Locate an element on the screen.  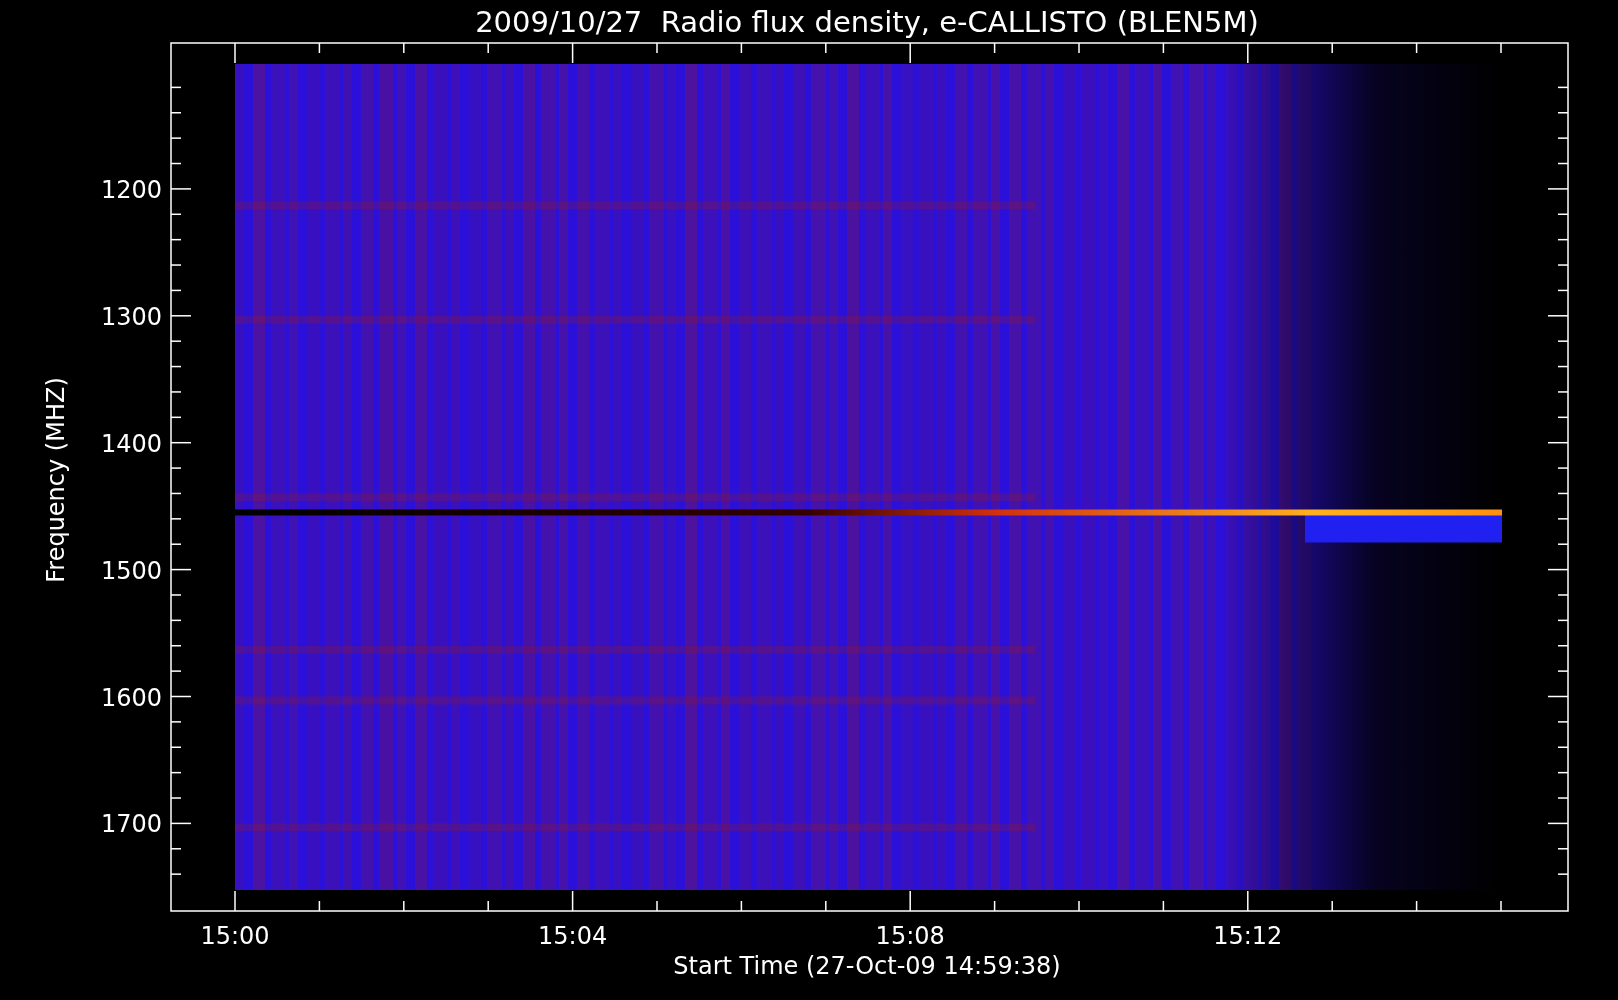
y-tick-label: 1400 is located at coordinates (131, 443).